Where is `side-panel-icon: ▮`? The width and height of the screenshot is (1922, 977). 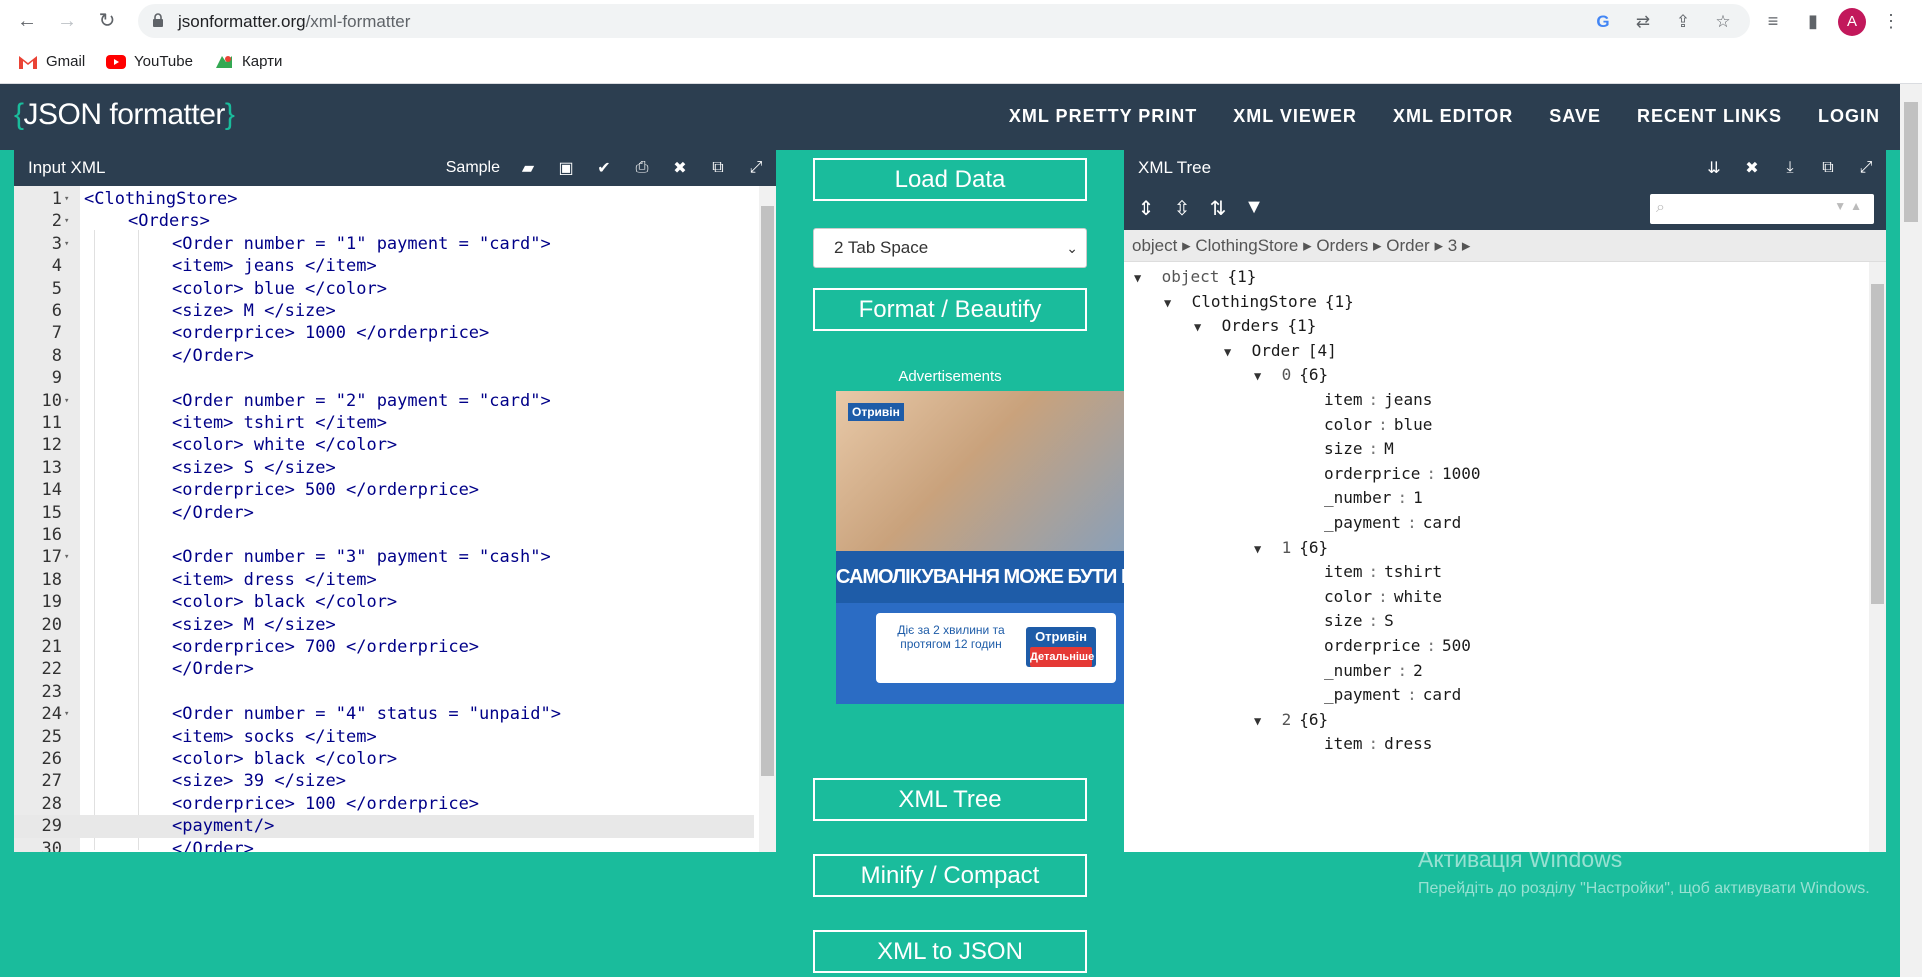
side-panel-icon: ▮ is located at coordinates (1813, 21).